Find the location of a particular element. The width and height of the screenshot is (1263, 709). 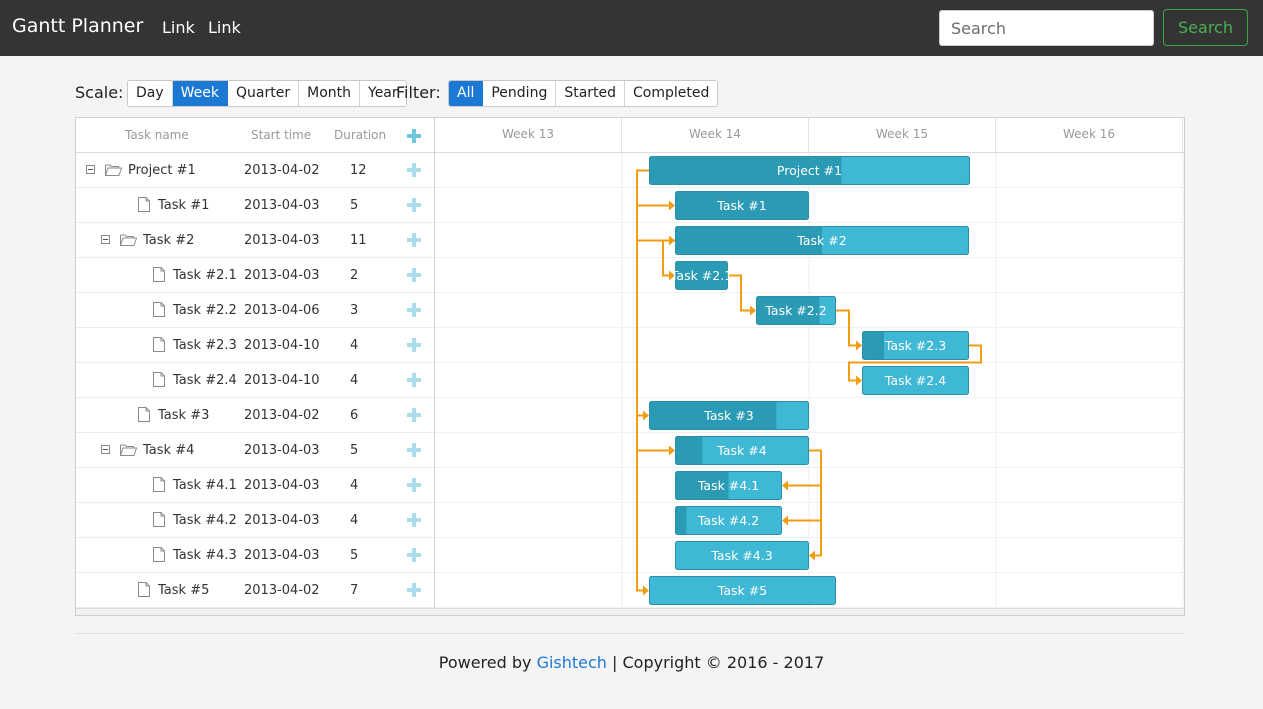

search-button: Search is located at coordinates (1205, 27).